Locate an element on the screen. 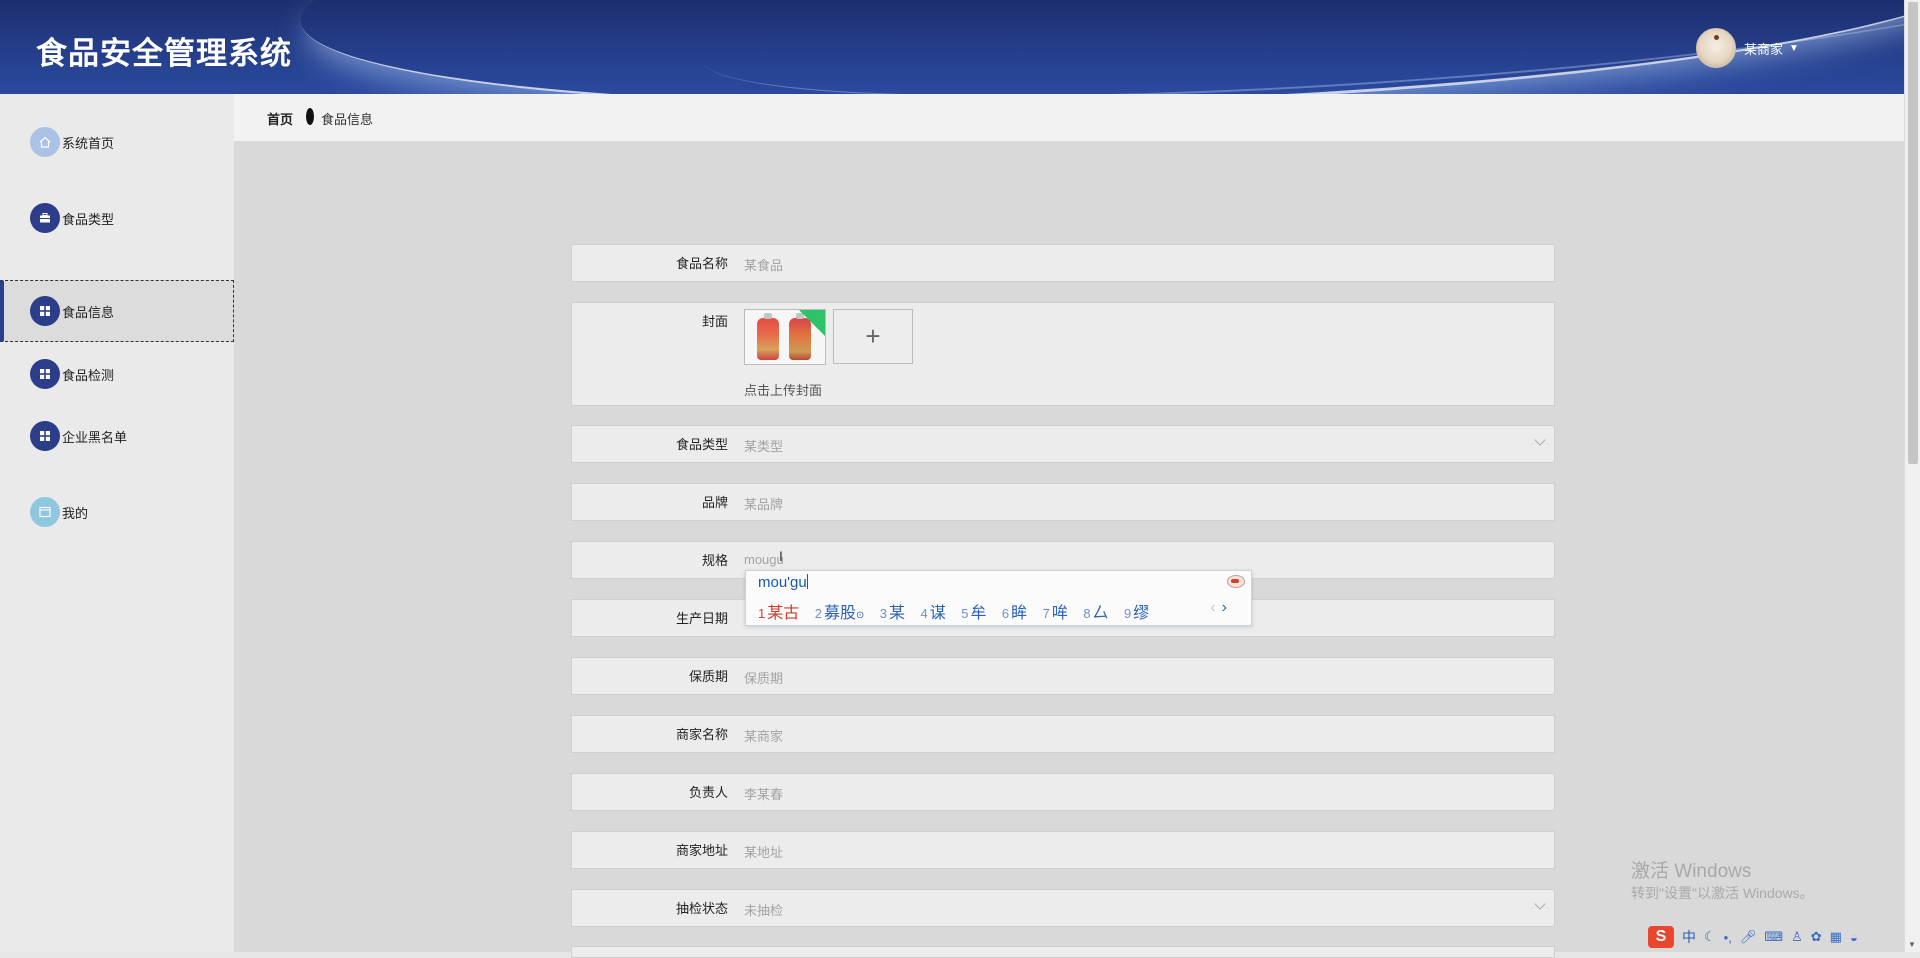 The image size is (1920, 958). breadcrumb-separator is located at coordinates (310, 116).